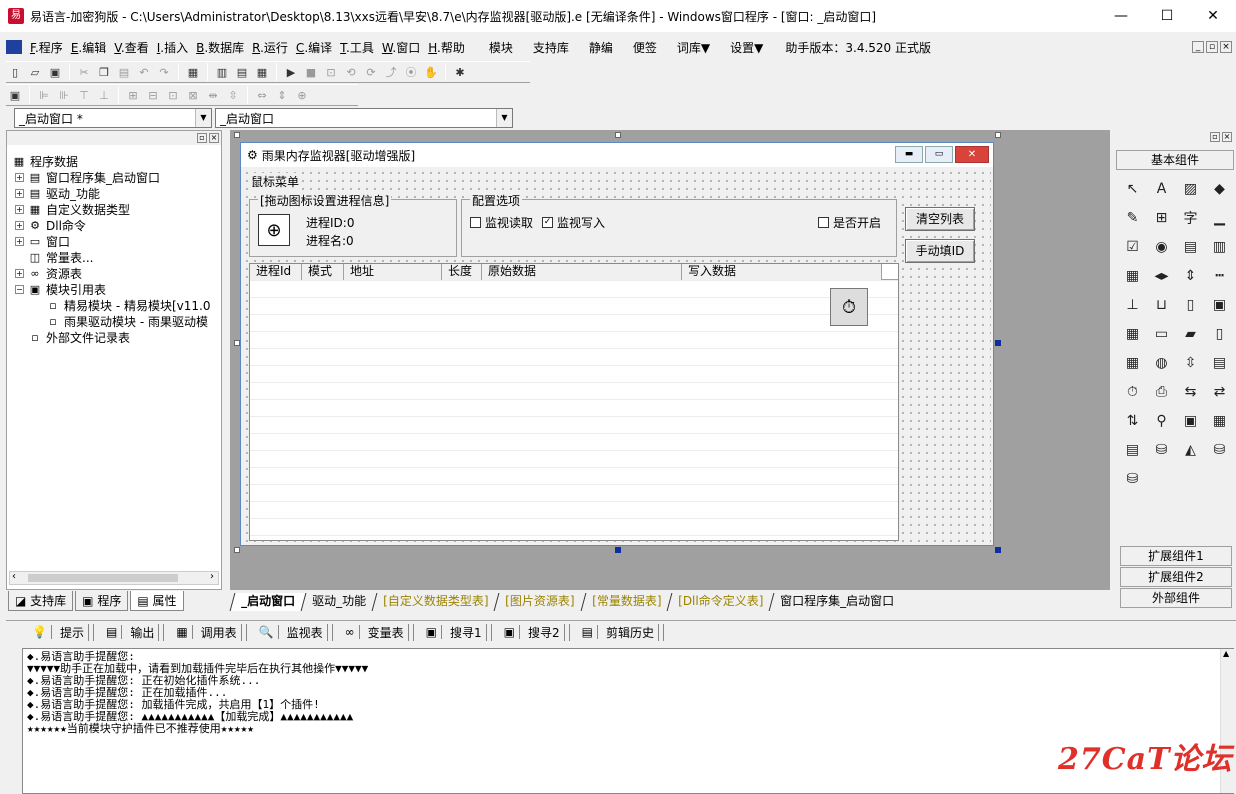 Image resolution: width=1236 pixels, height=794 pixels. What do you see at coordinates (15, 95) in the screenshot?
I see `form-icon: ▣` at bounding box center [15, 95].